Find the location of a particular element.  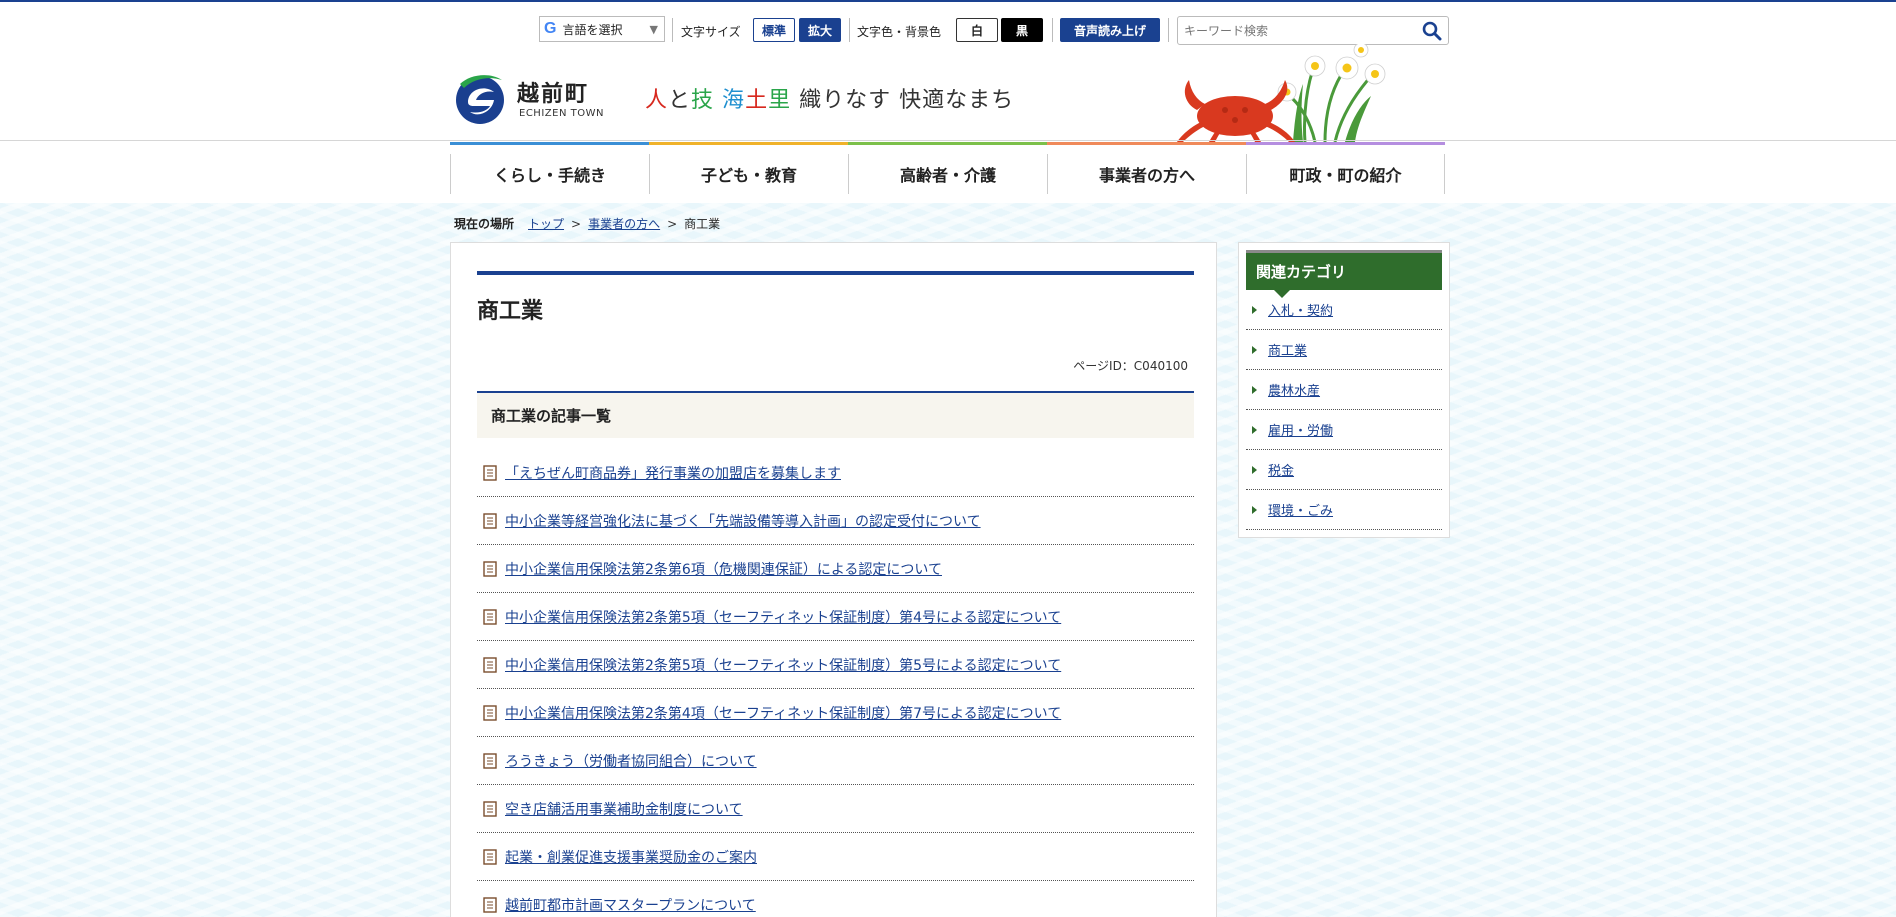

breadcrumb-current: 商工業 is located at coordinates (702, 224).